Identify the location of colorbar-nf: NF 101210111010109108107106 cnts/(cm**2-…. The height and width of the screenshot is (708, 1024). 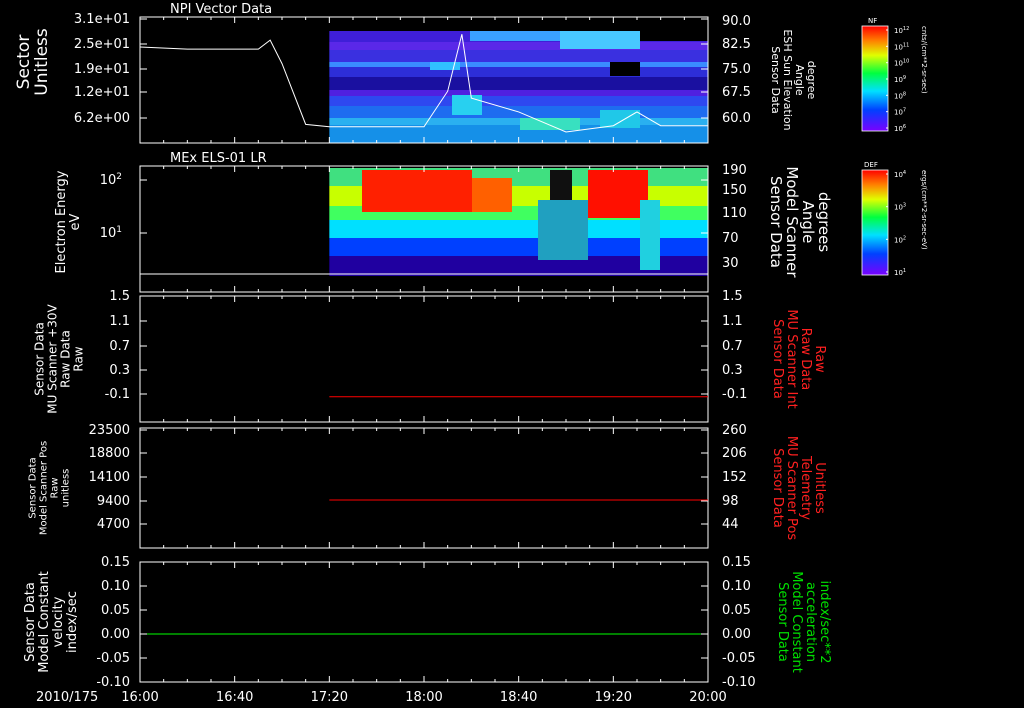
(894, 75).